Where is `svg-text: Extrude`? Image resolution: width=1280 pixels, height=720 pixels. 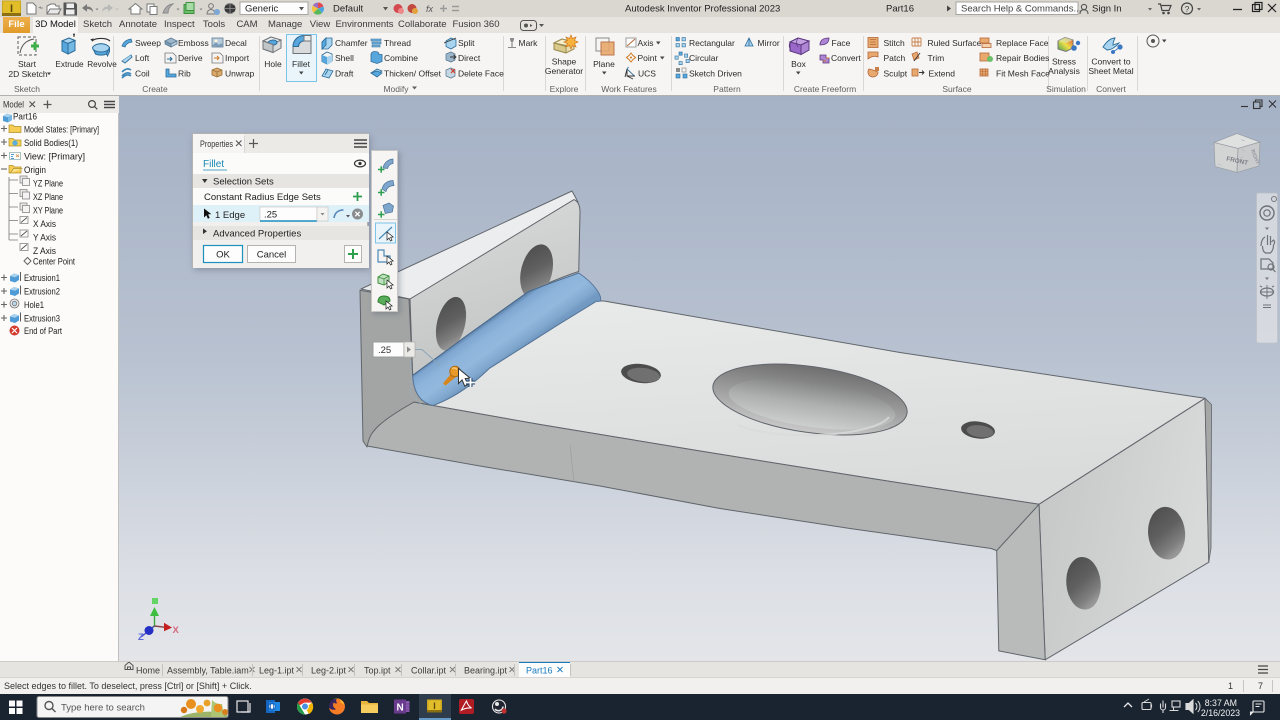
svg-text: Extrude is located at coordinates (69, 64).